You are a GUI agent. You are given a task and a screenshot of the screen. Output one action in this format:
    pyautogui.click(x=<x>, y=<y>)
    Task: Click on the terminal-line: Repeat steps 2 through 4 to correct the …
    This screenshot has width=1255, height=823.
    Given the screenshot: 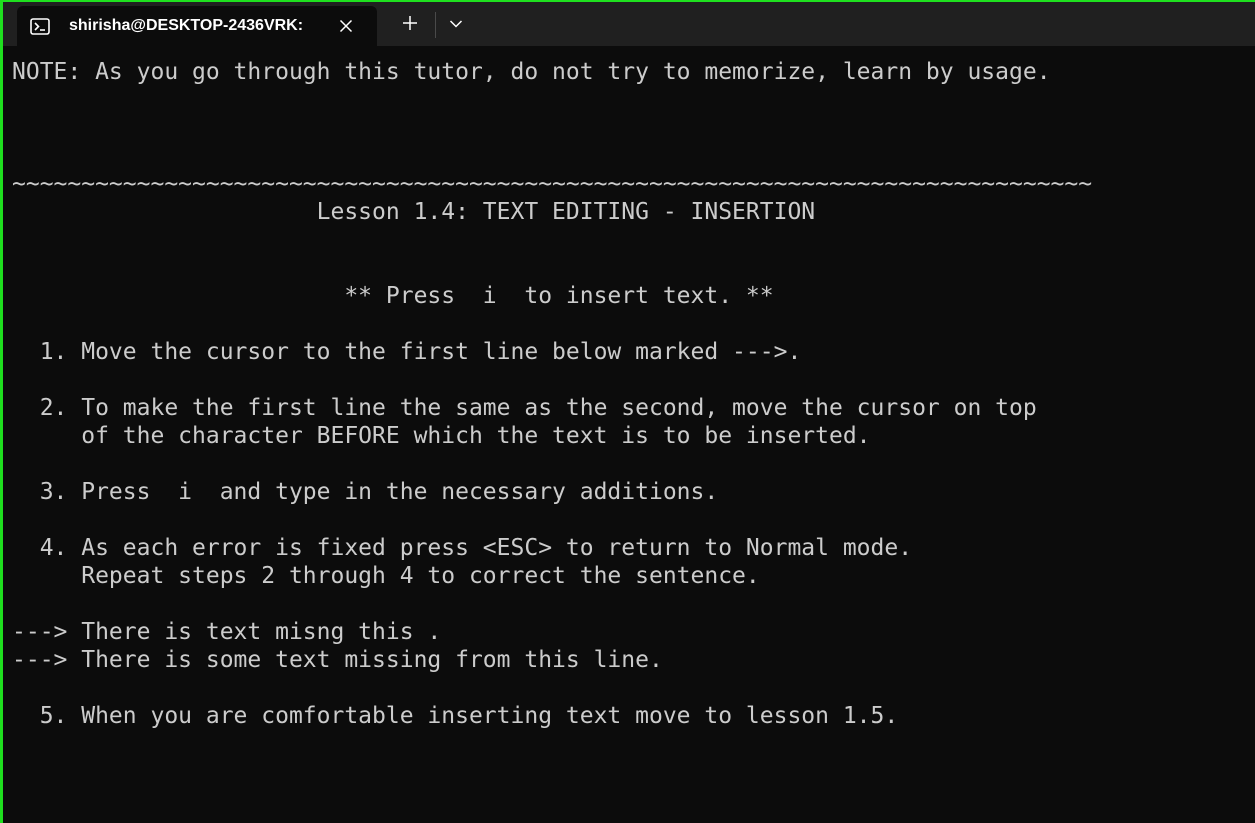 What is the action you would take?
    pyautogui.click(x=386, y=576)
    